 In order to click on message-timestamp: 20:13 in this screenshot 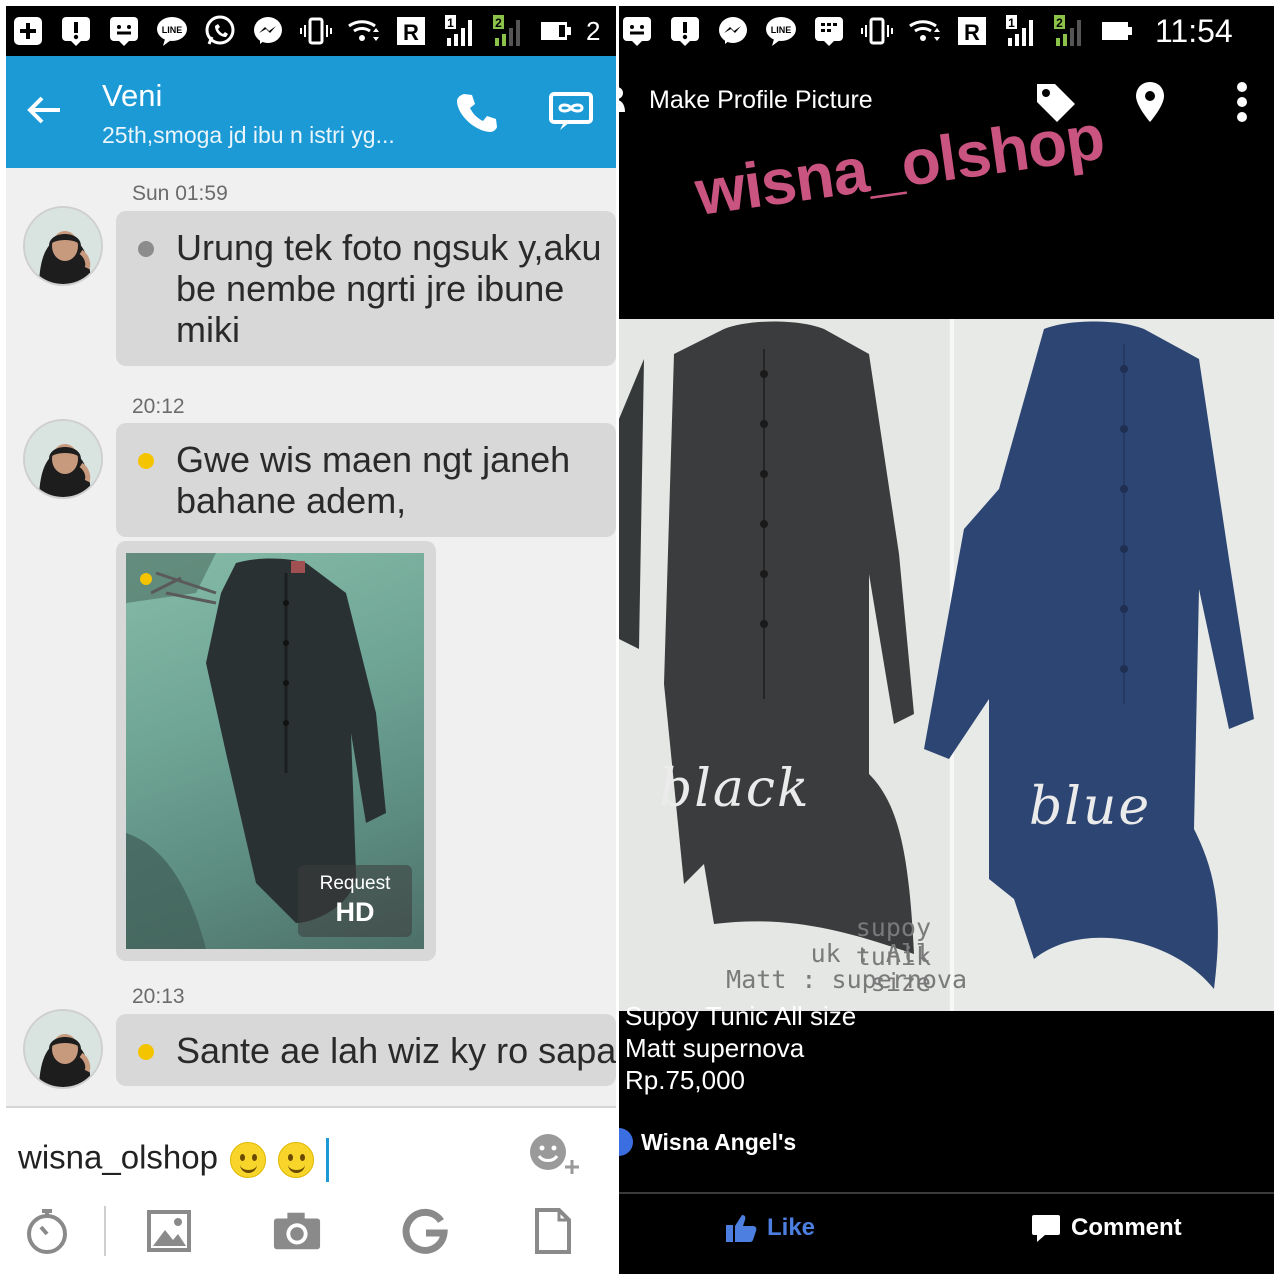, I will do `click(158, 996)`.